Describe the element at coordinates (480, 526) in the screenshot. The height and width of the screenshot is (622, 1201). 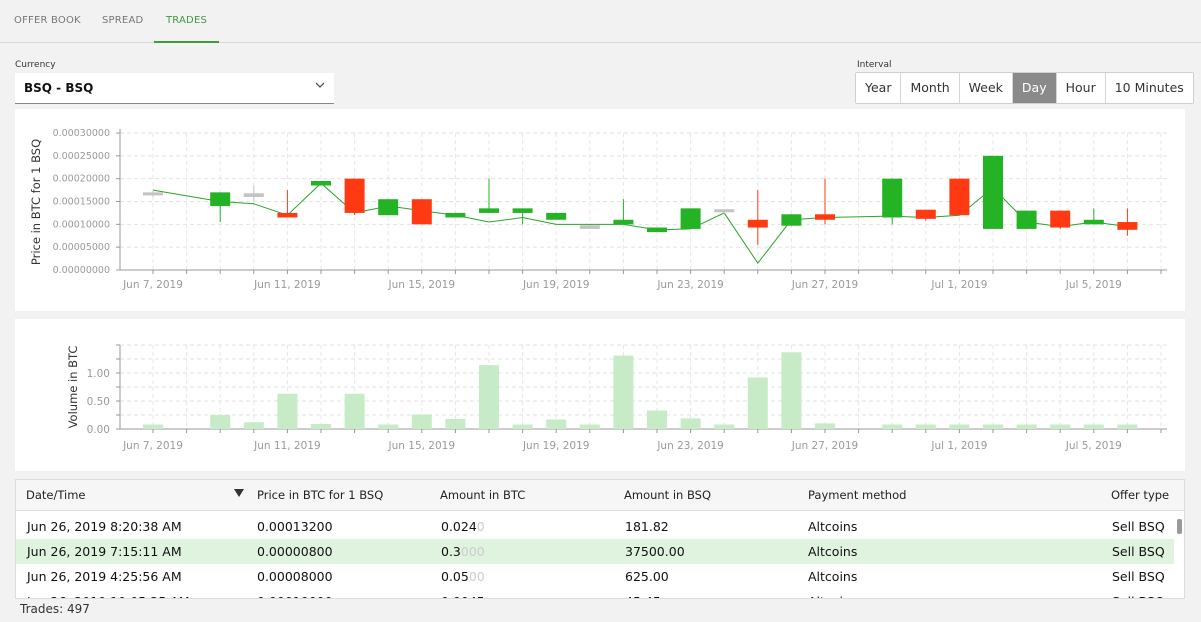
I see `amount-btc-trailing-zeros: 0` at that location.